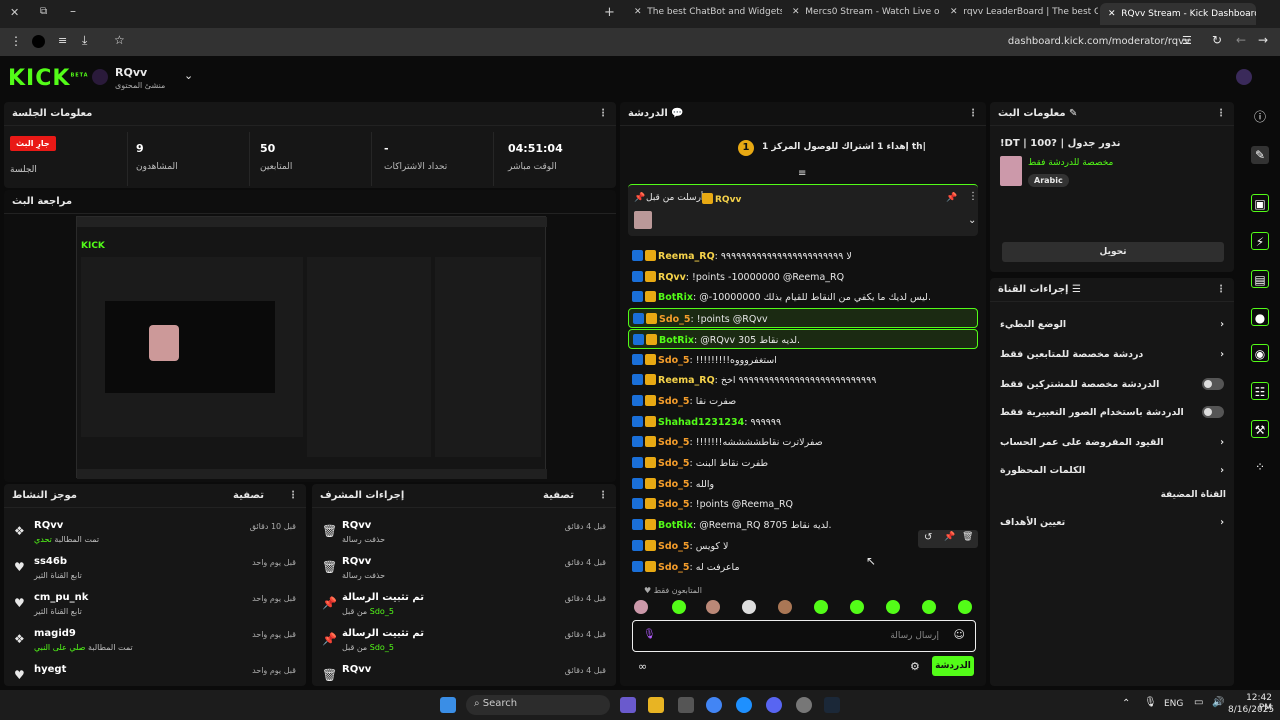 The width and height of the screenshot is (1280, 720). Describe the element at coordinates (642, 666) in the screenshot. I see `infinity-icon: ∞` at that location.